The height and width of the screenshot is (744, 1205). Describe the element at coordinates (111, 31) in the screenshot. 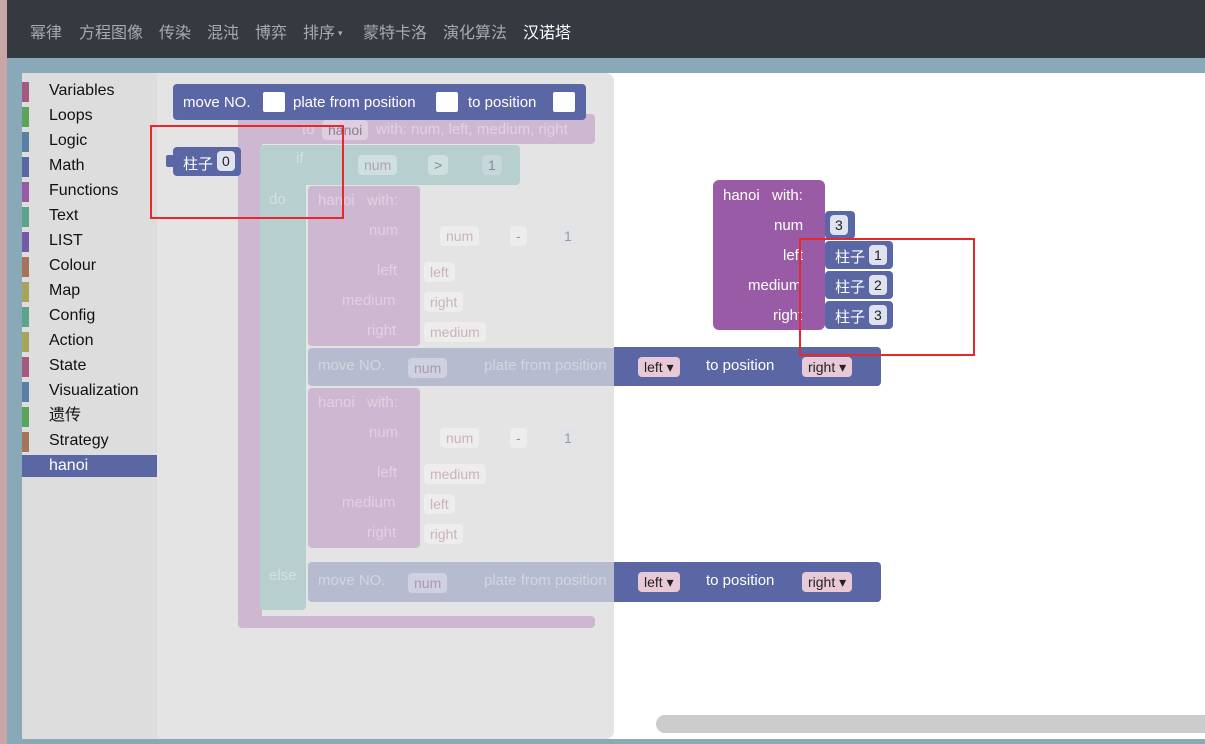

I see `nav-item-equation-graph: 方程图像` at that location.